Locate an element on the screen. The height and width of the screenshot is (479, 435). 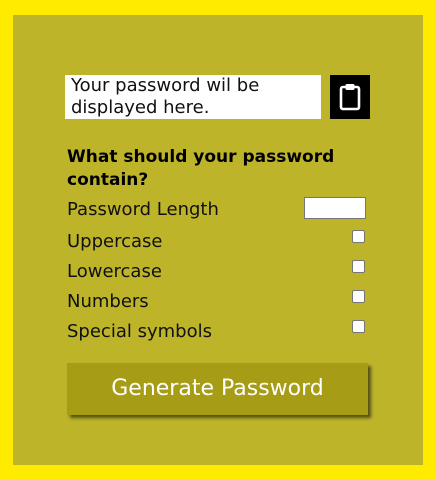
password-output: Your password wil be displayed here. is located at coordinates (193, 97).